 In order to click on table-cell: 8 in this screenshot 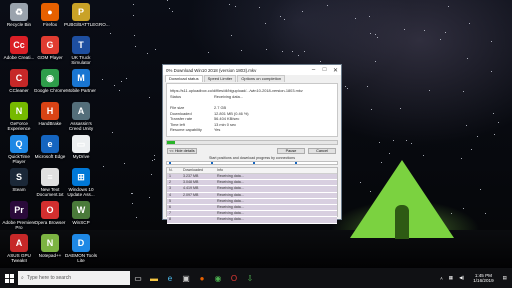, I will do `click(170, 219)`.